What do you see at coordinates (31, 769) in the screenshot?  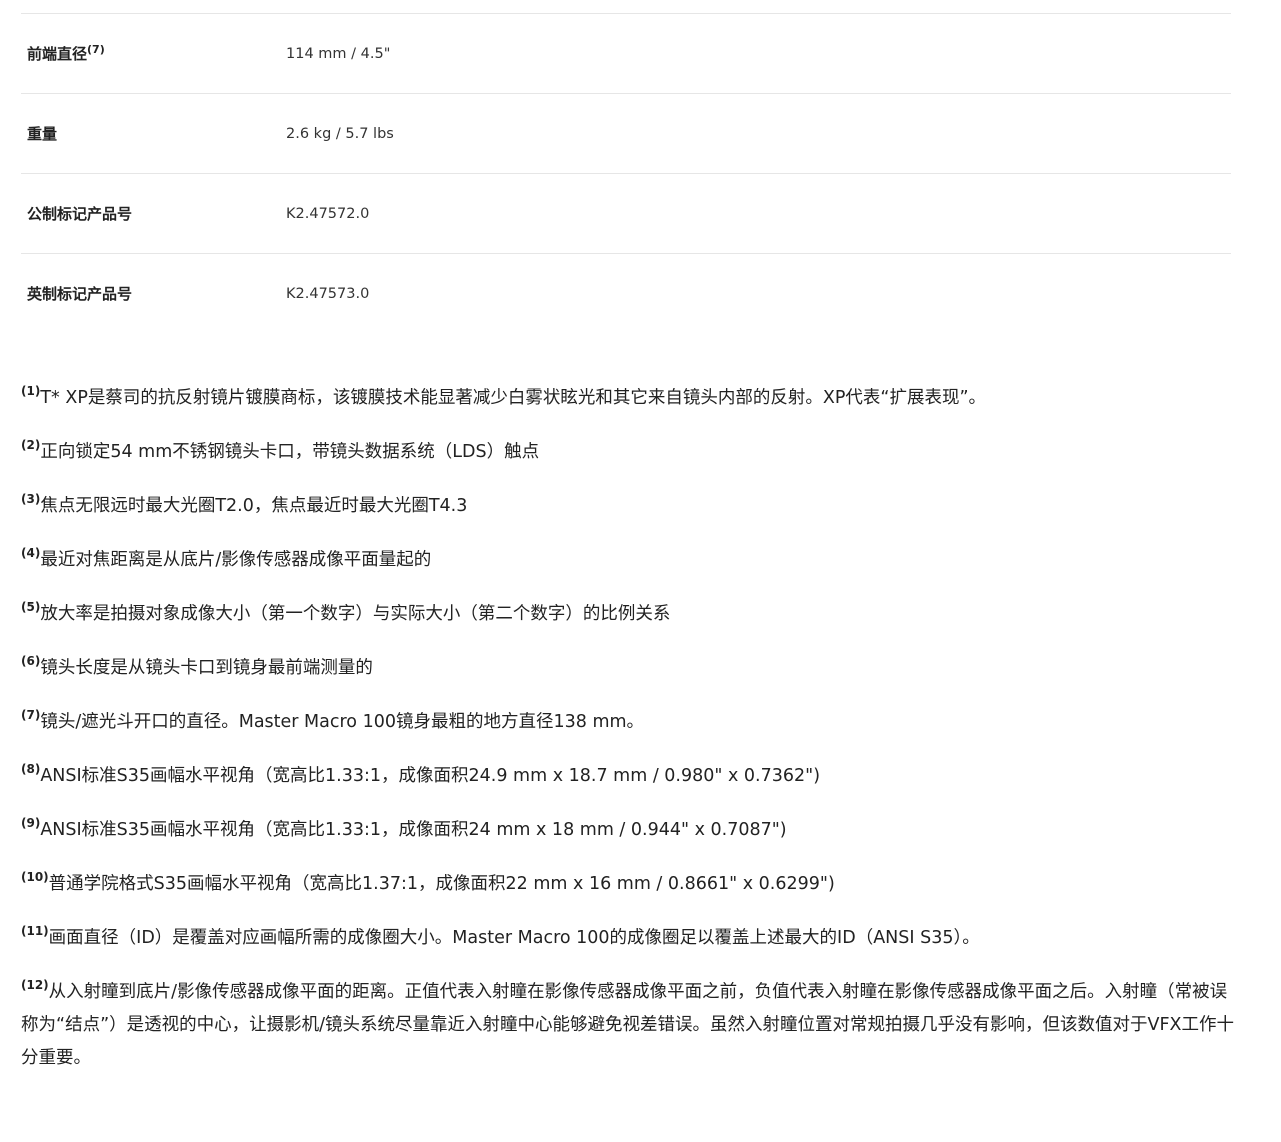 I see `footnote-mark: (8)` at bounding box center [31, 769].